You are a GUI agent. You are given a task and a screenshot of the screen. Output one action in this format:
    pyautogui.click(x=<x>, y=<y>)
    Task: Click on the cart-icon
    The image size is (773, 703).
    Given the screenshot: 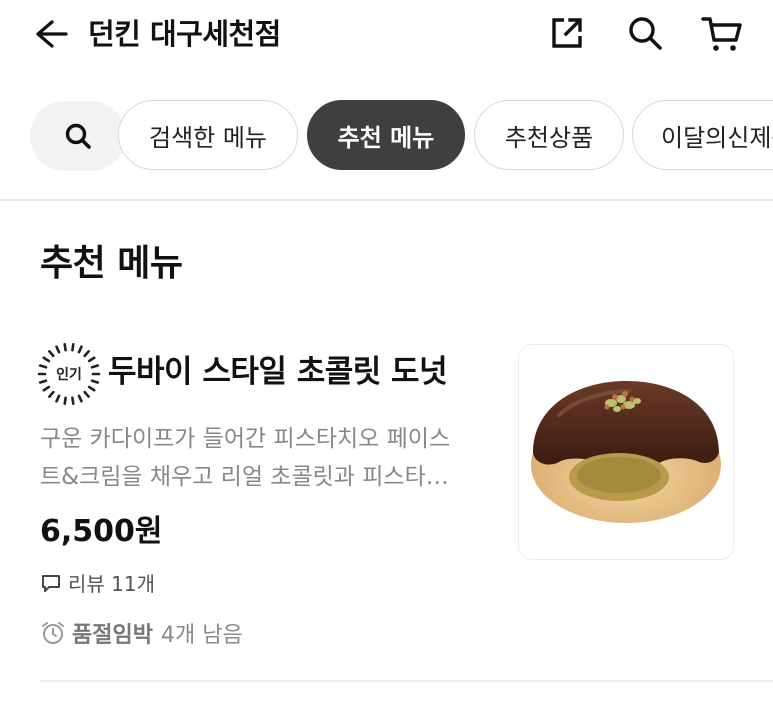 What is the action you would take?
    pyautogui.click(x=722, y=34)
    